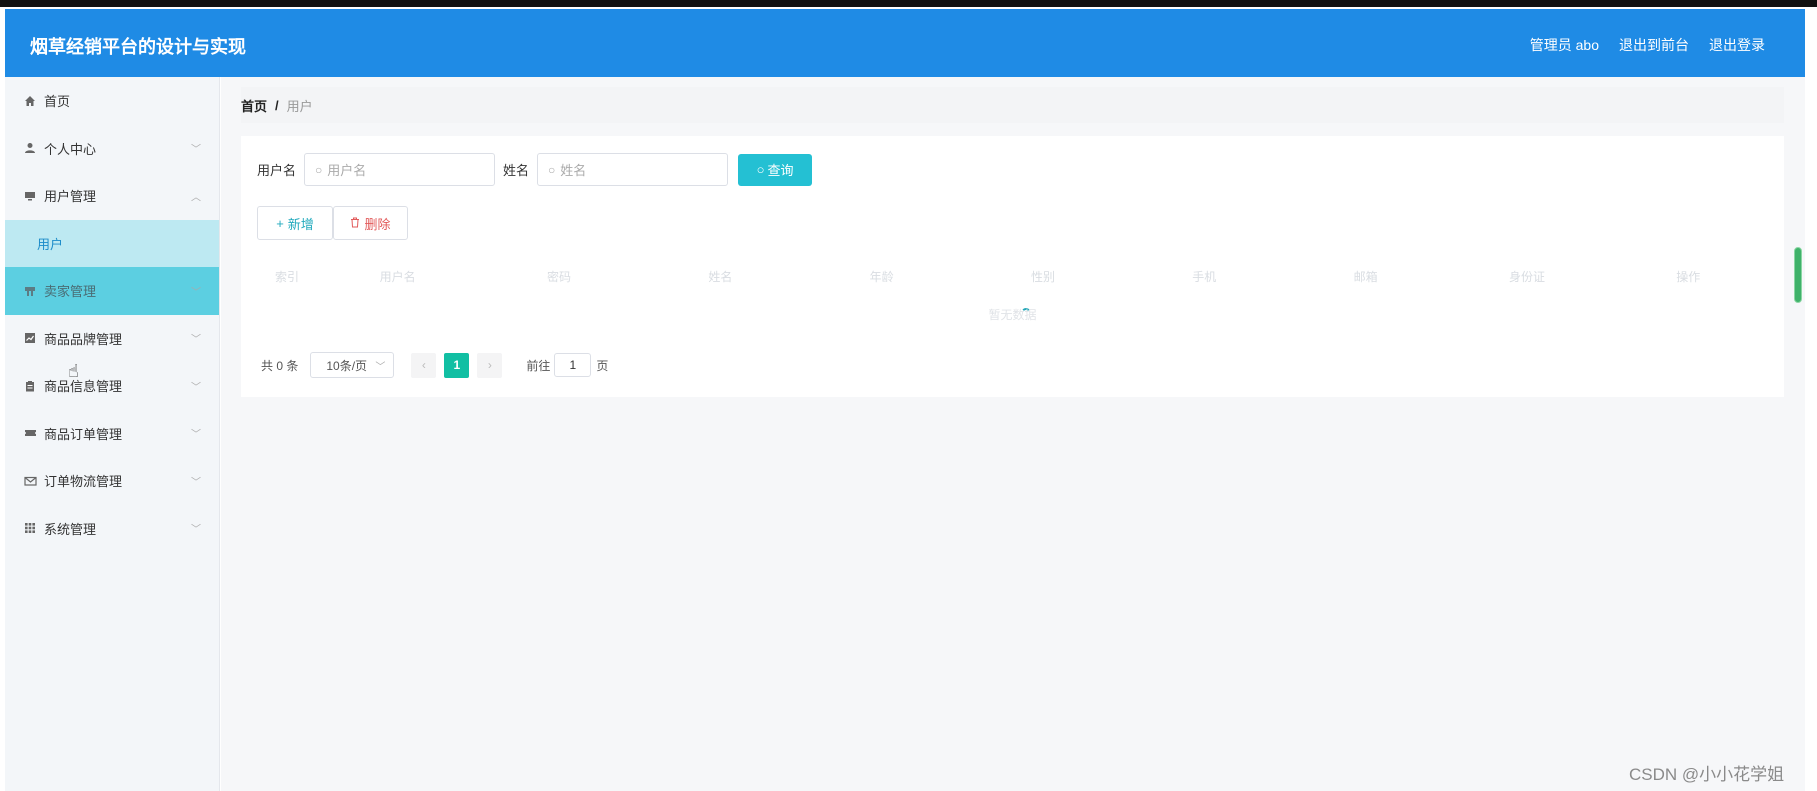 The height and width of the screenshot is (791, 1817). What do you see at coordinates (277, 170) in the screenshot?
I see `username-label: 用户名` at bounding box center [277, 170].